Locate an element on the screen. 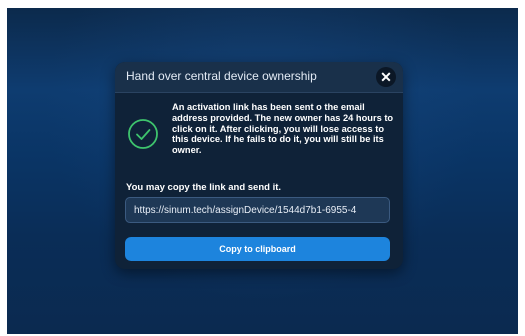  dialog-title: Hand over central device ownership is located at coordinates (221, 76).